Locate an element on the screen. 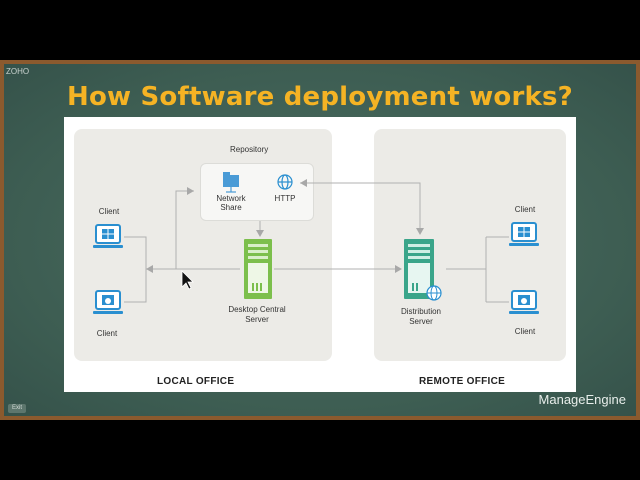 This screenshot has width=640, height=480. local-client-label-top: Client is located at coordinates (109, 211).